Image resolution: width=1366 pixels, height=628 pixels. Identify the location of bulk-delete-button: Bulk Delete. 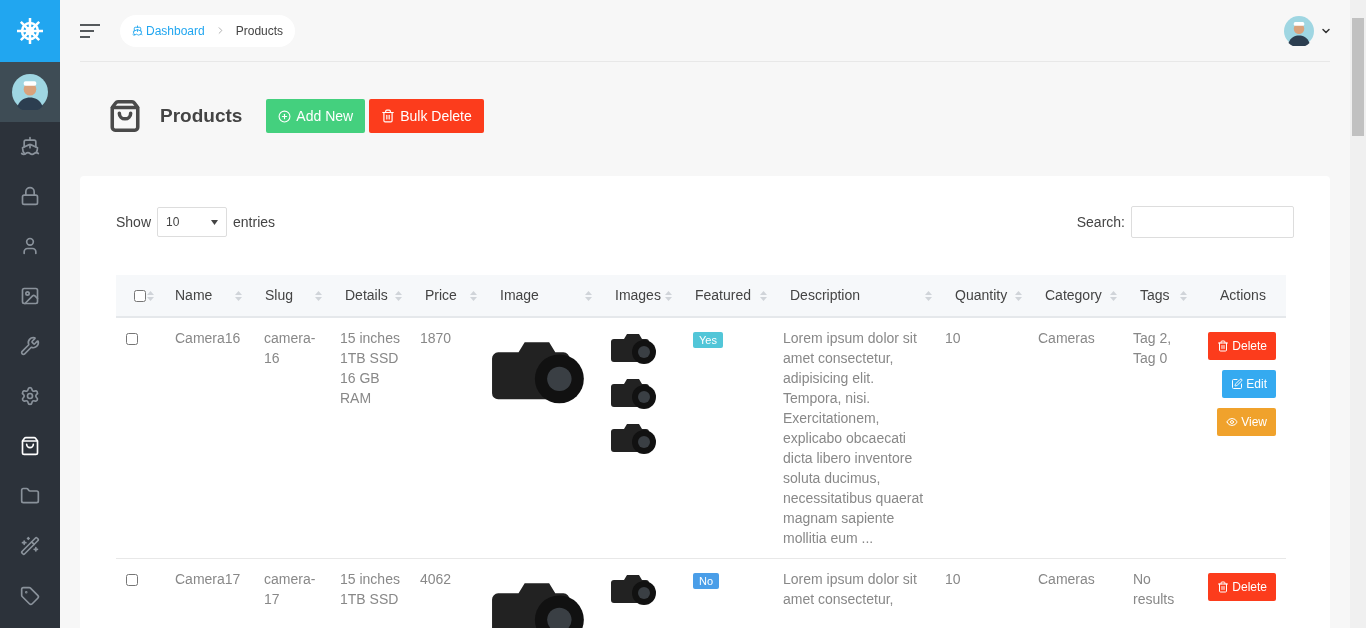
(426, 116).